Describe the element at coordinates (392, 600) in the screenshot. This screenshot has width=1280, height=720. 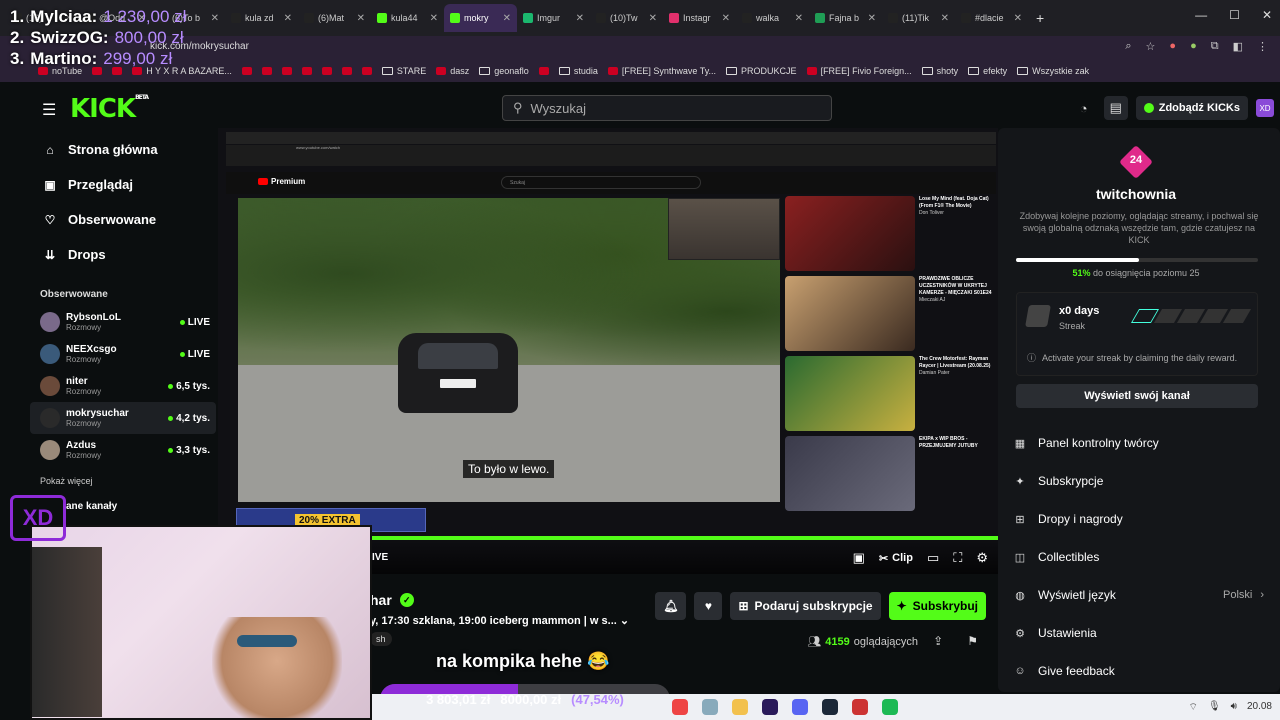
I see `streamer-name: har ✓` at that location.